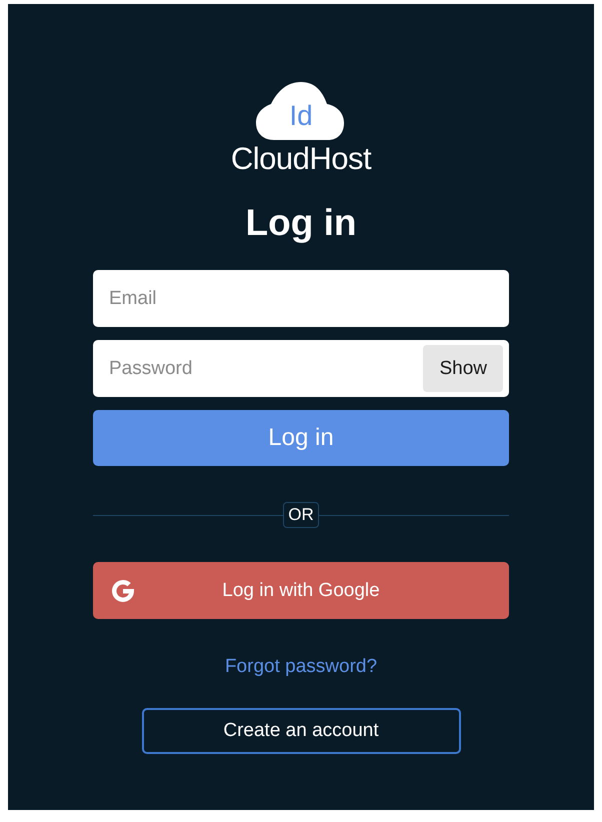  What do you see at coordinates (301, 515) in the screenshot?
I see `or-divider-label: OR` at bounding box center [301, 515].